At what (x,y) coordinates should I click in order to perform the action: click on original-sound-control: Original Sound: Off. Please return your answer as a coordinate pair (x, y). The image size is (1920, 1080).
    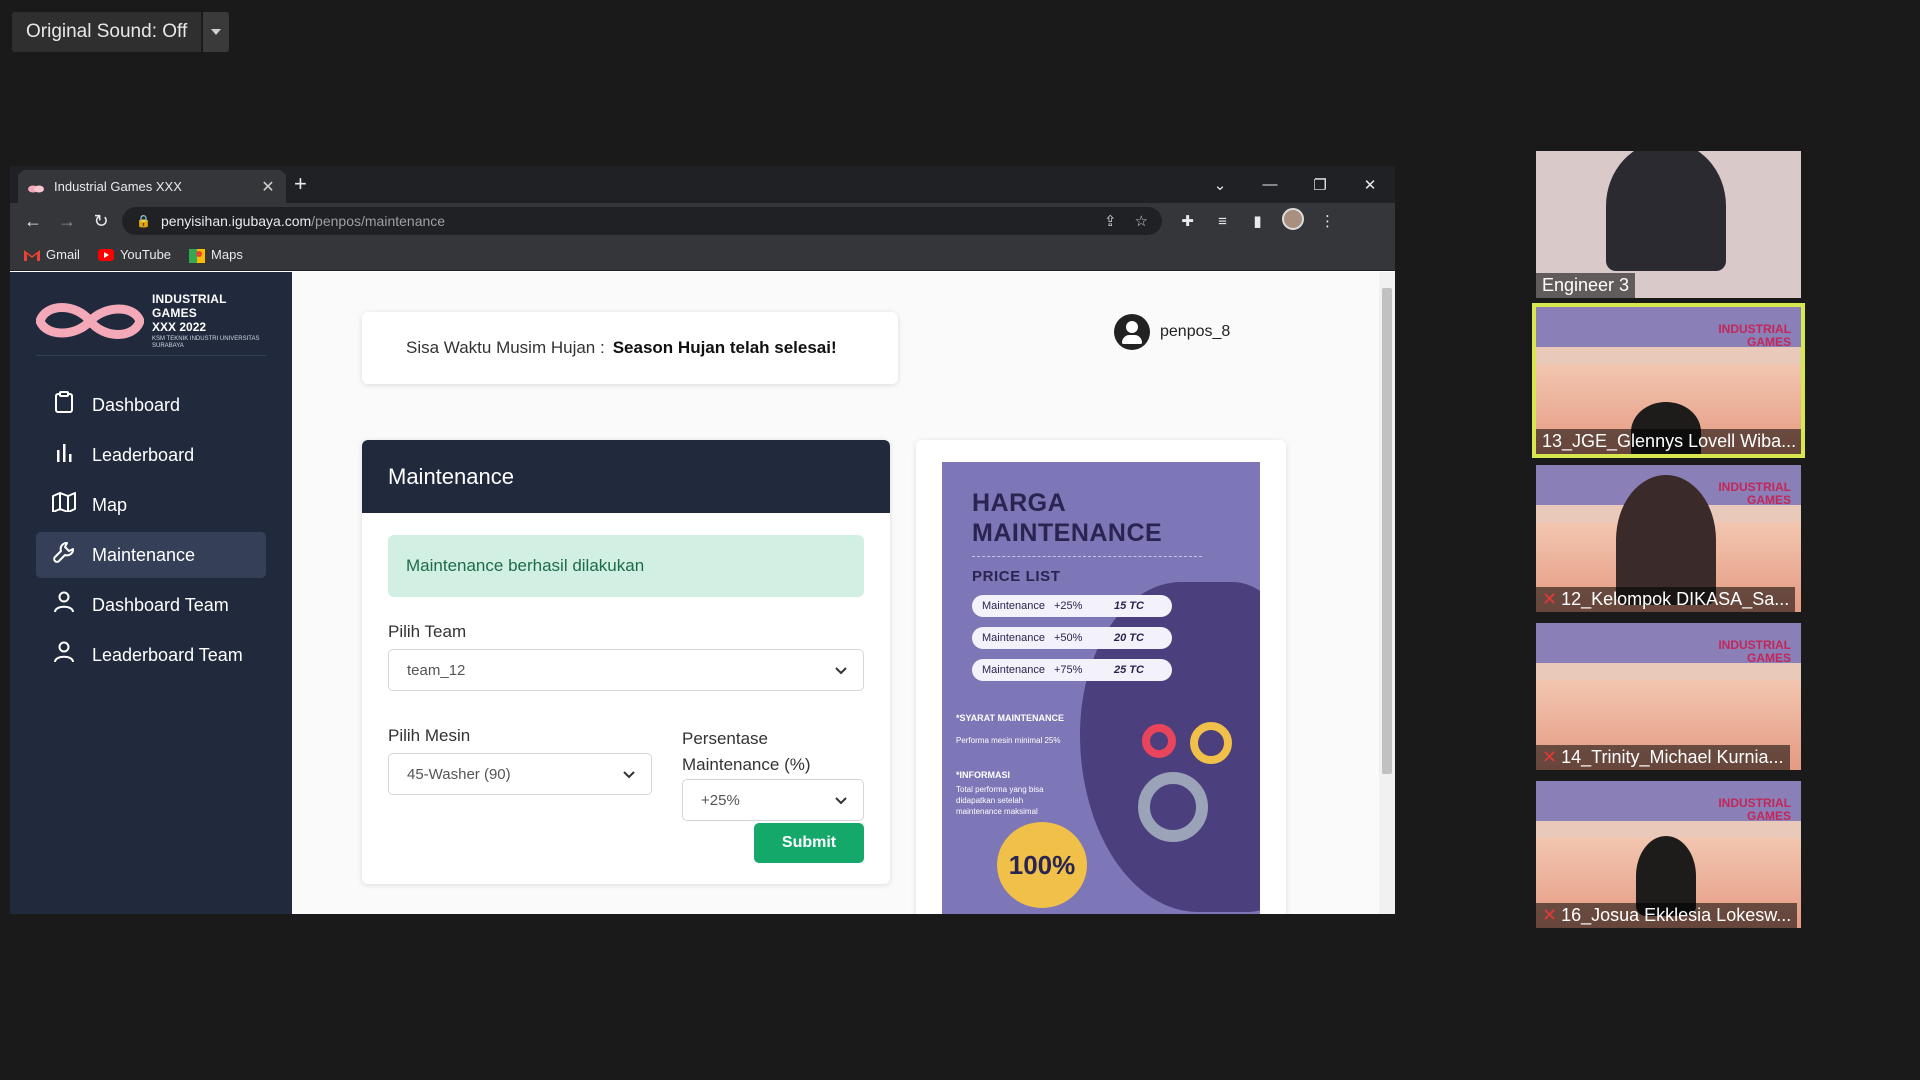
    Looking at the image, I should click on (121, 32).